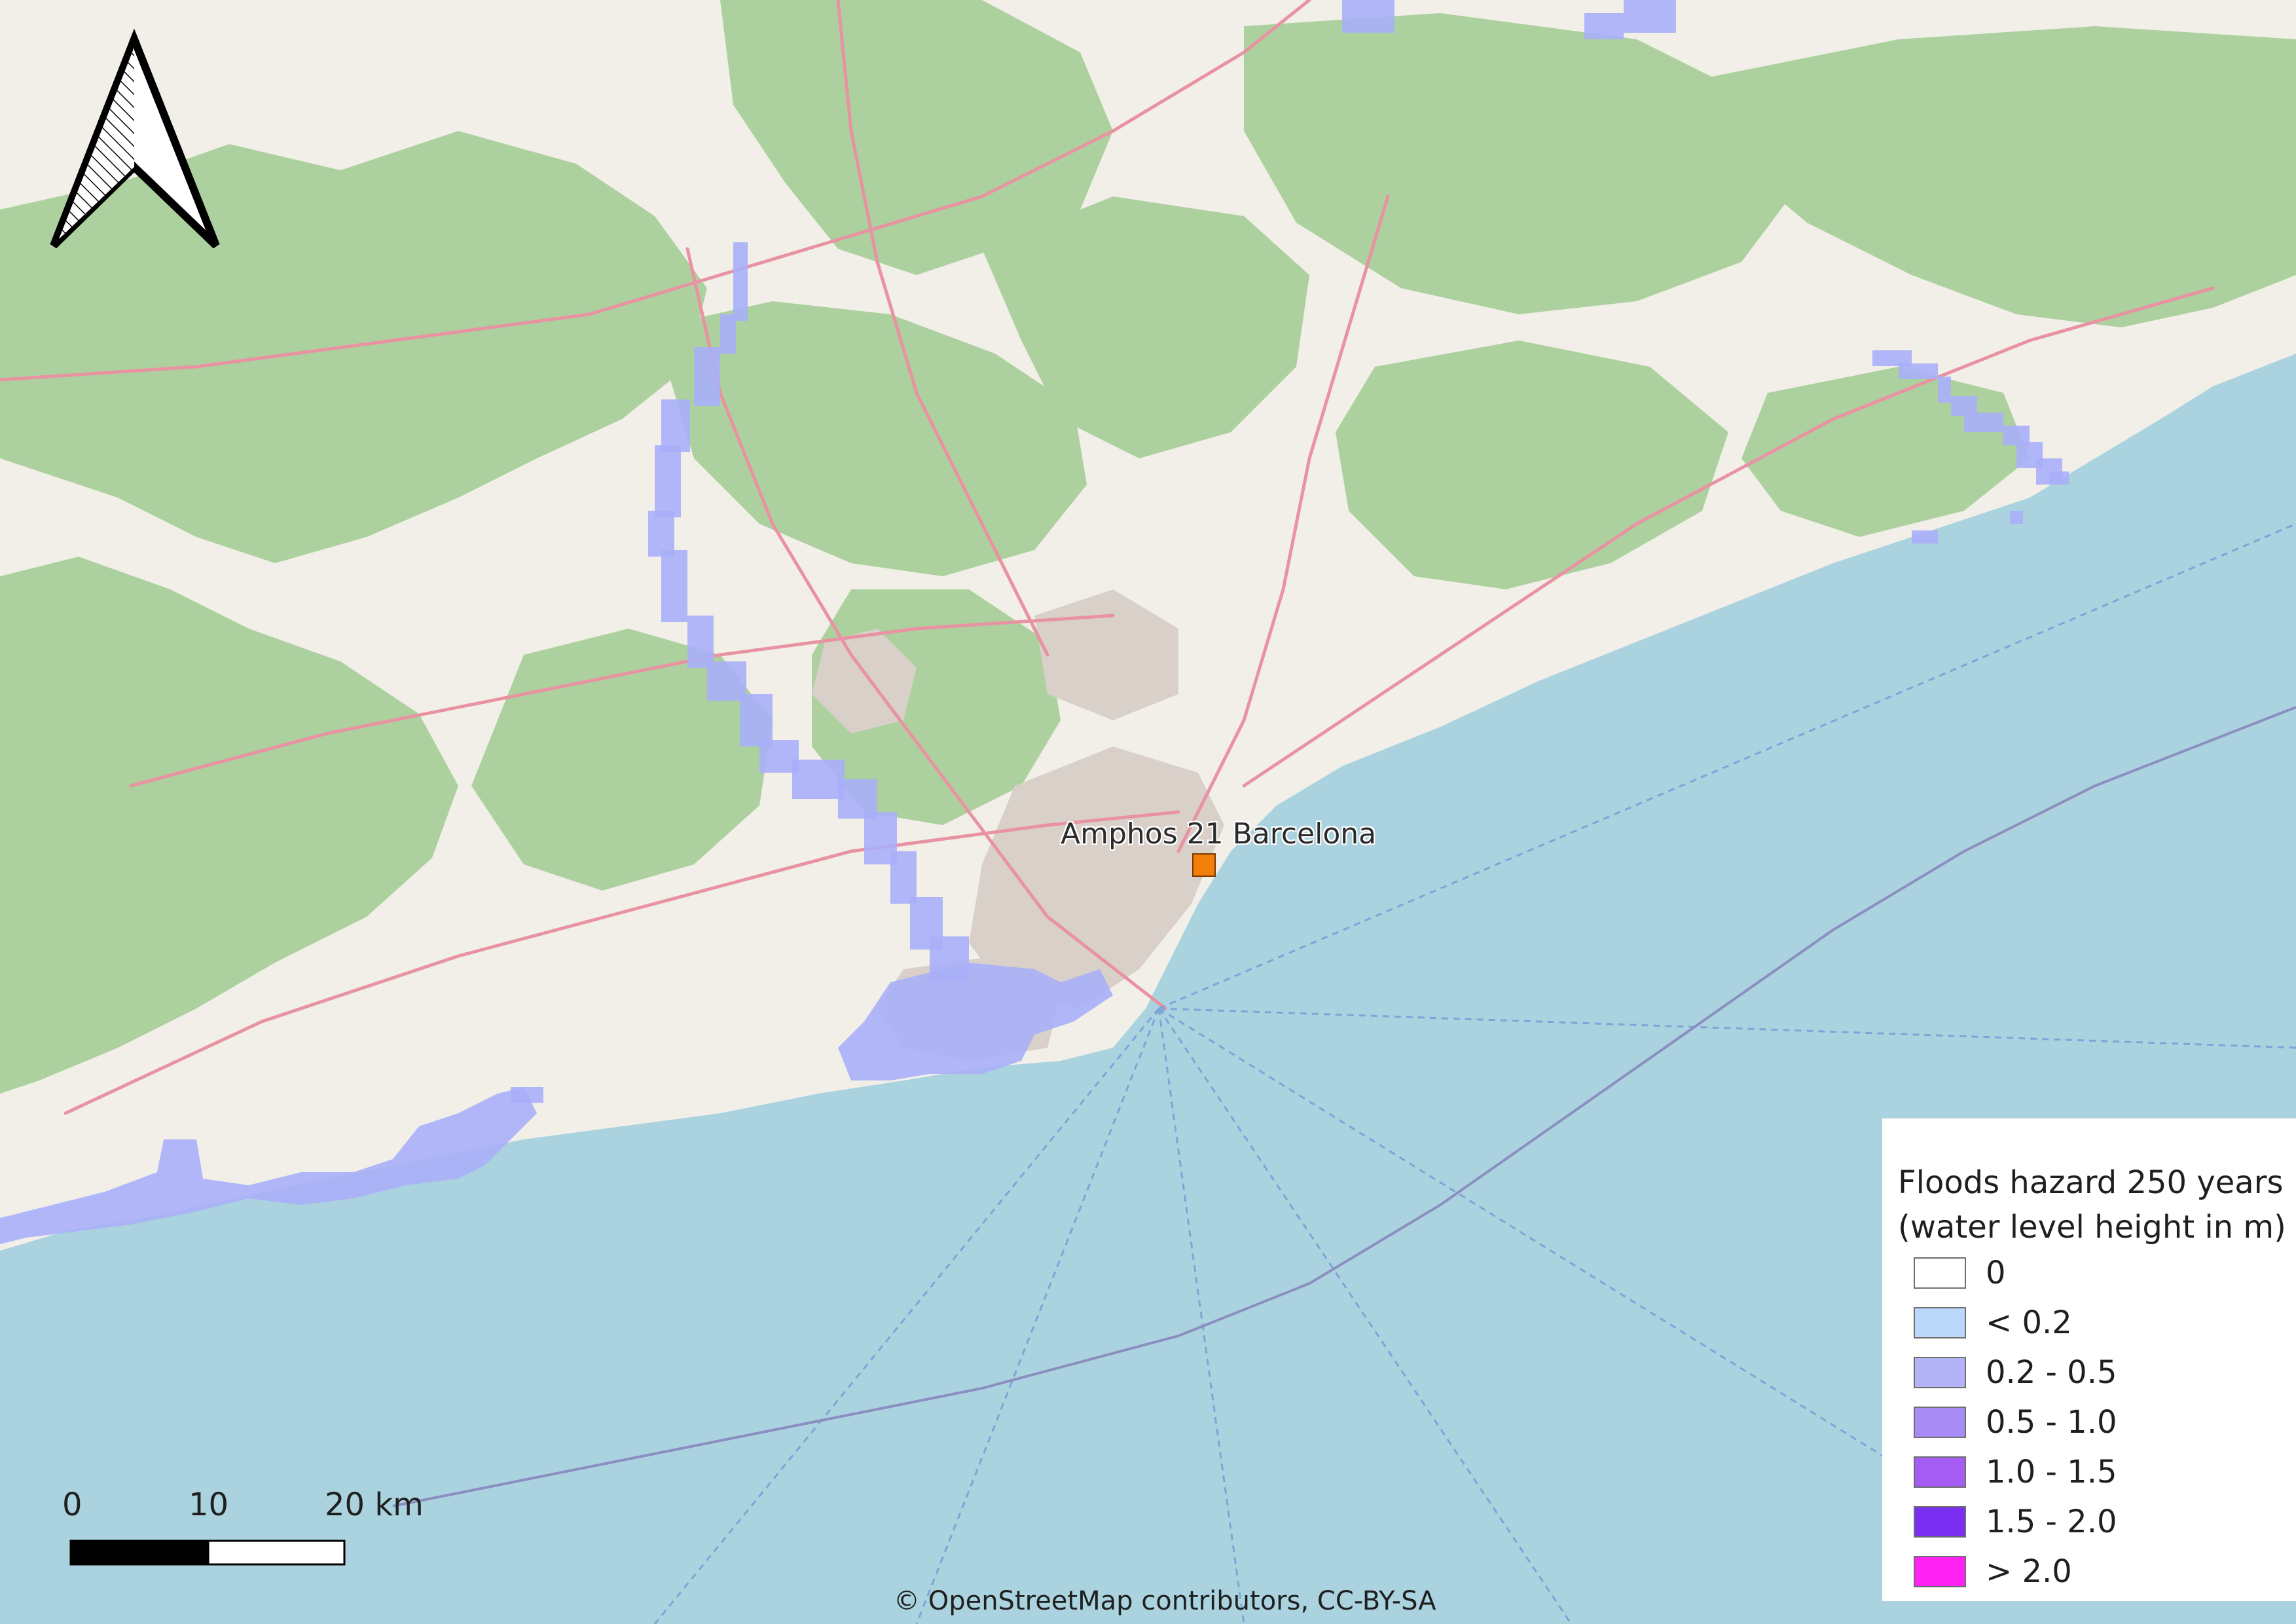 This screenshot has width=2296, height=1624. Describe the element at coordinates (72, 1504) in the screenshot. I see `scale-label-0: 0` at that location.